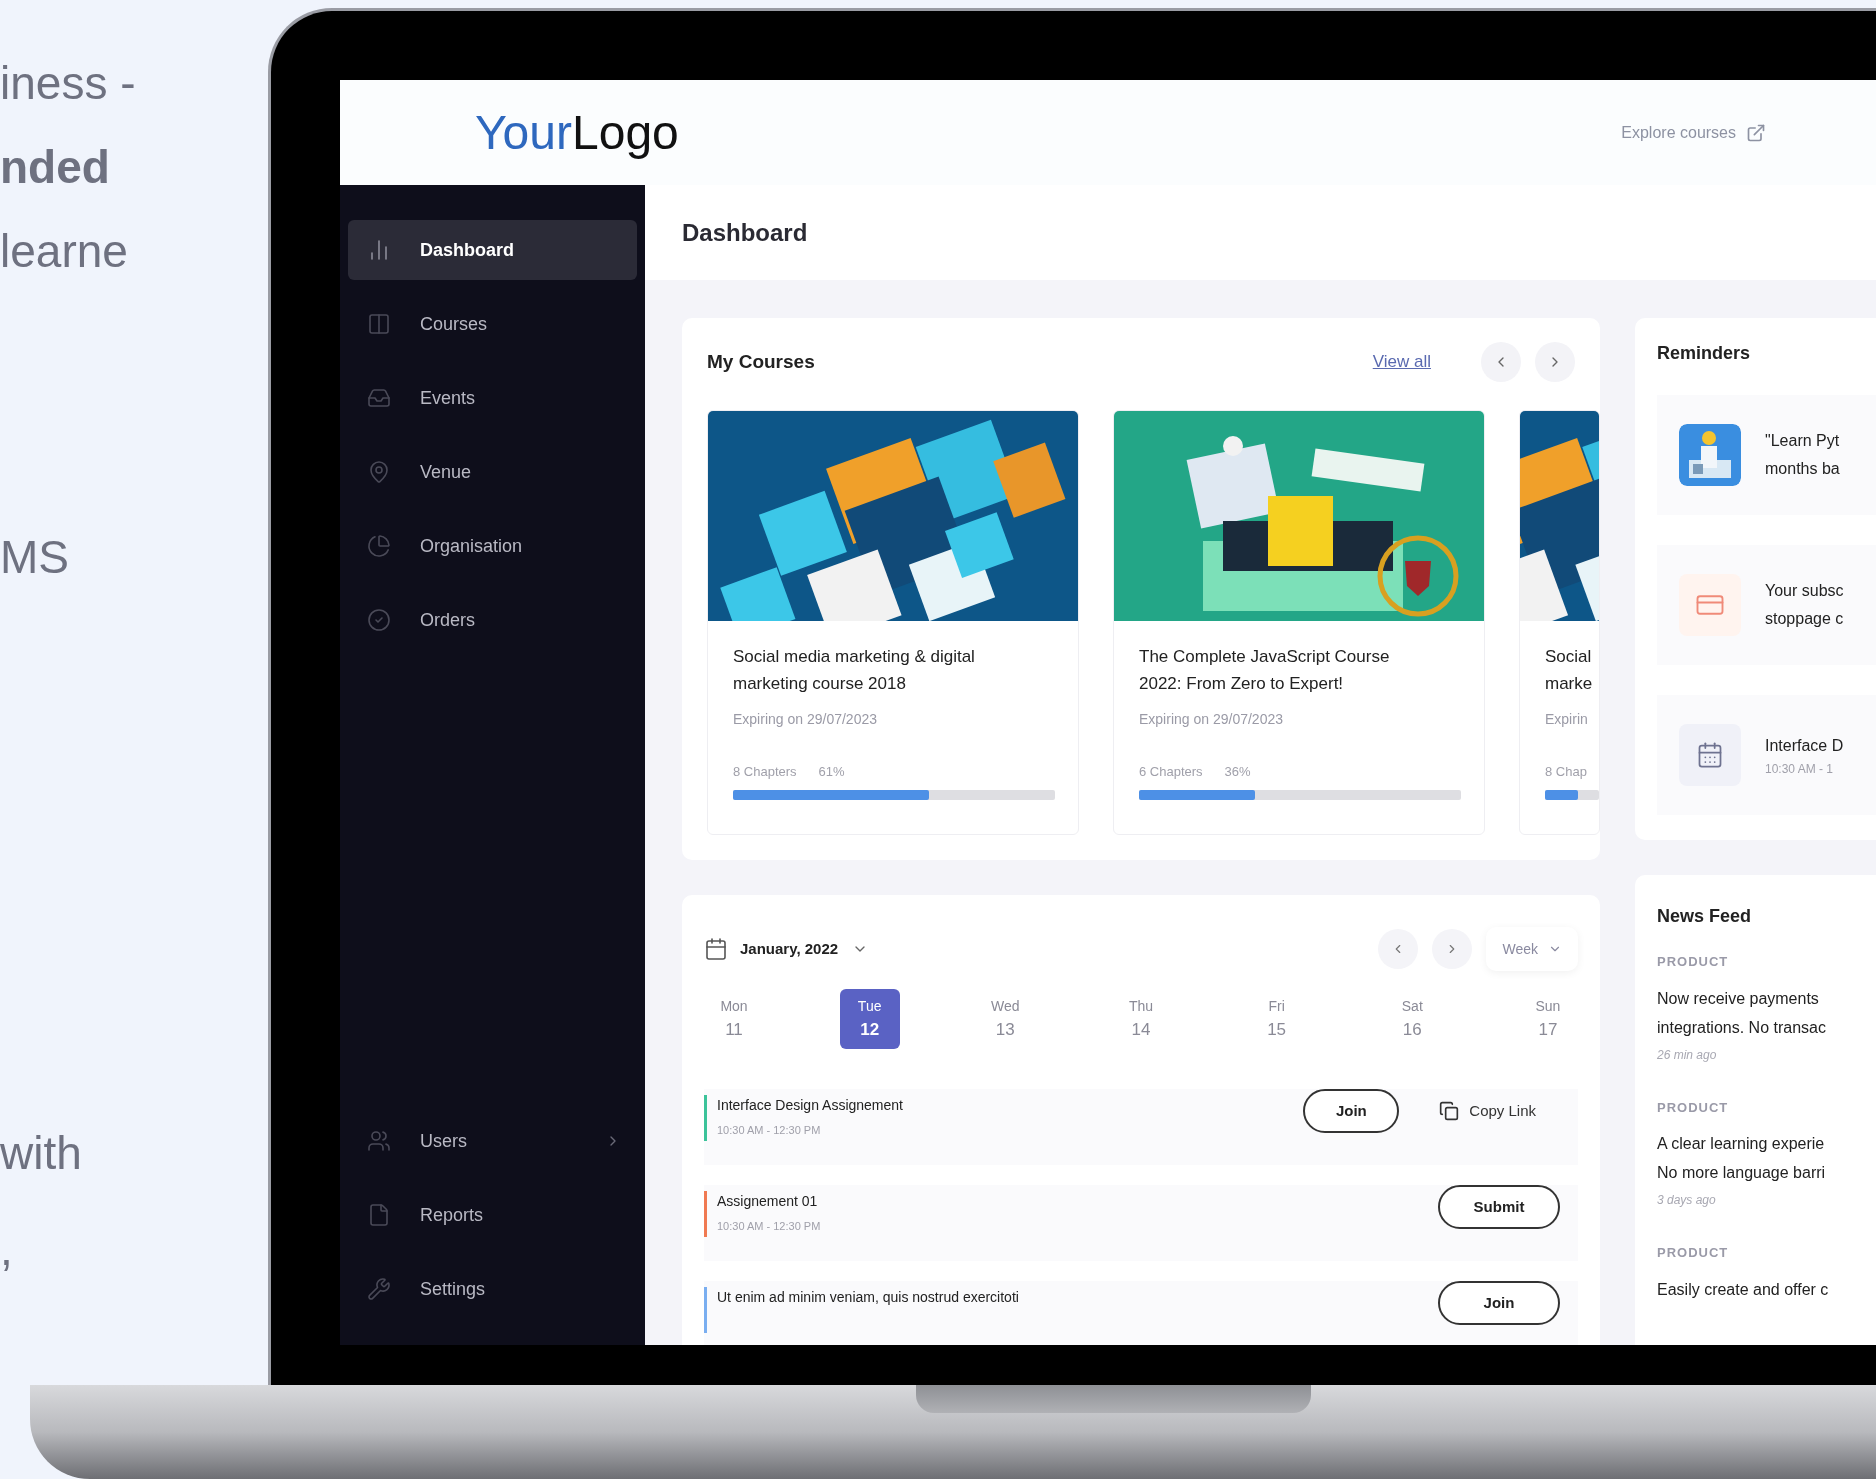 The width and height of the screenshot is (1876, 1479). Describe the element at coordinates (492, 1141) in the screenshot. I see `sidebar-item: Users` at that location.